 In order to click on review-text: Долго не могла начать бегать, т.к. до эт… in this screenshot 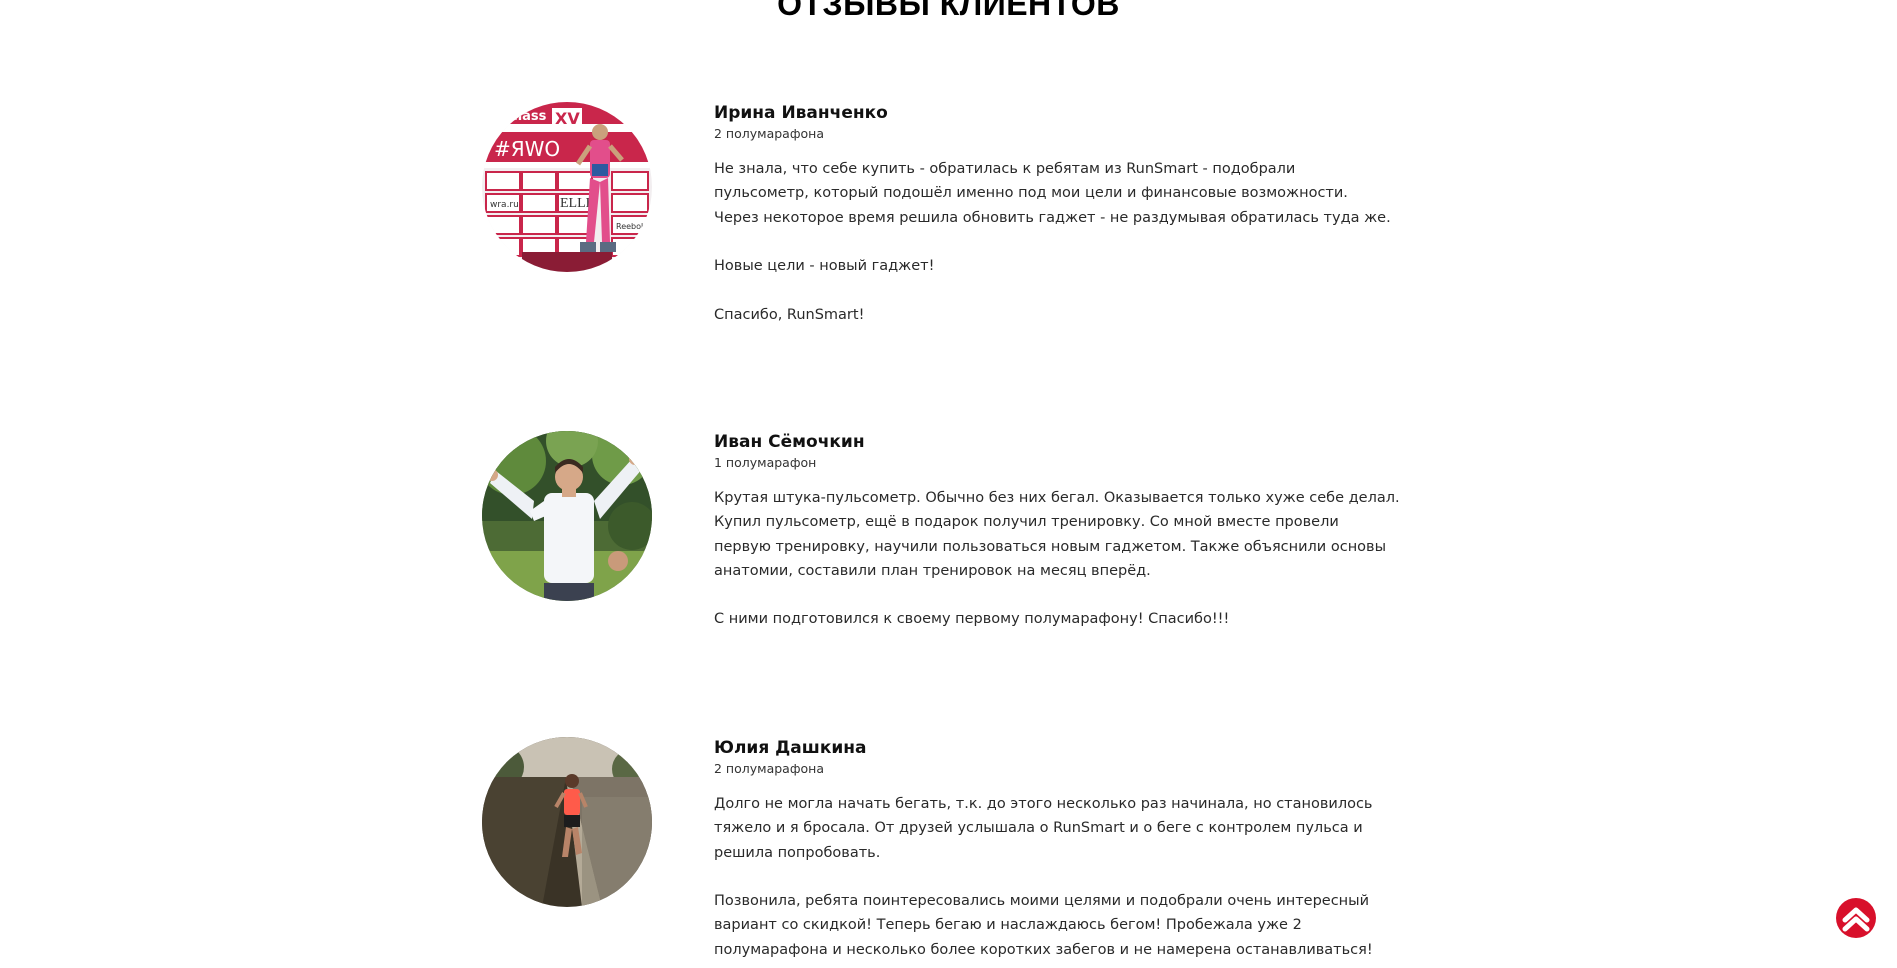, I will do `click(1064, 877)`.